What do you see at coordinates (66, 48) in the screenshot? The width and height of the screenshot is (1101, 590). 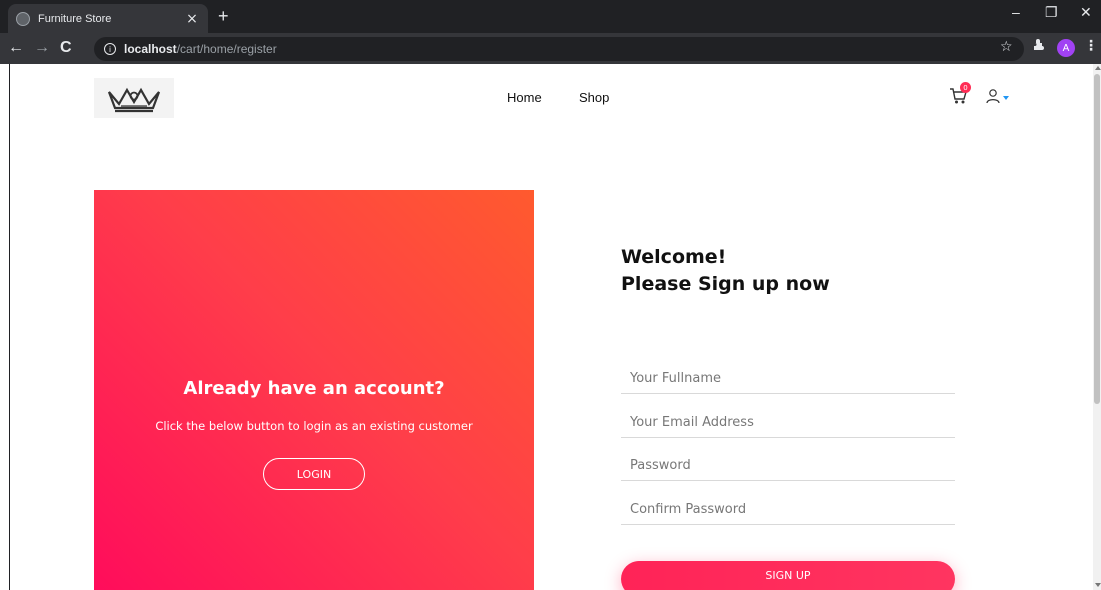 I see `reload-icon: C` at bounding box center [66, 48].